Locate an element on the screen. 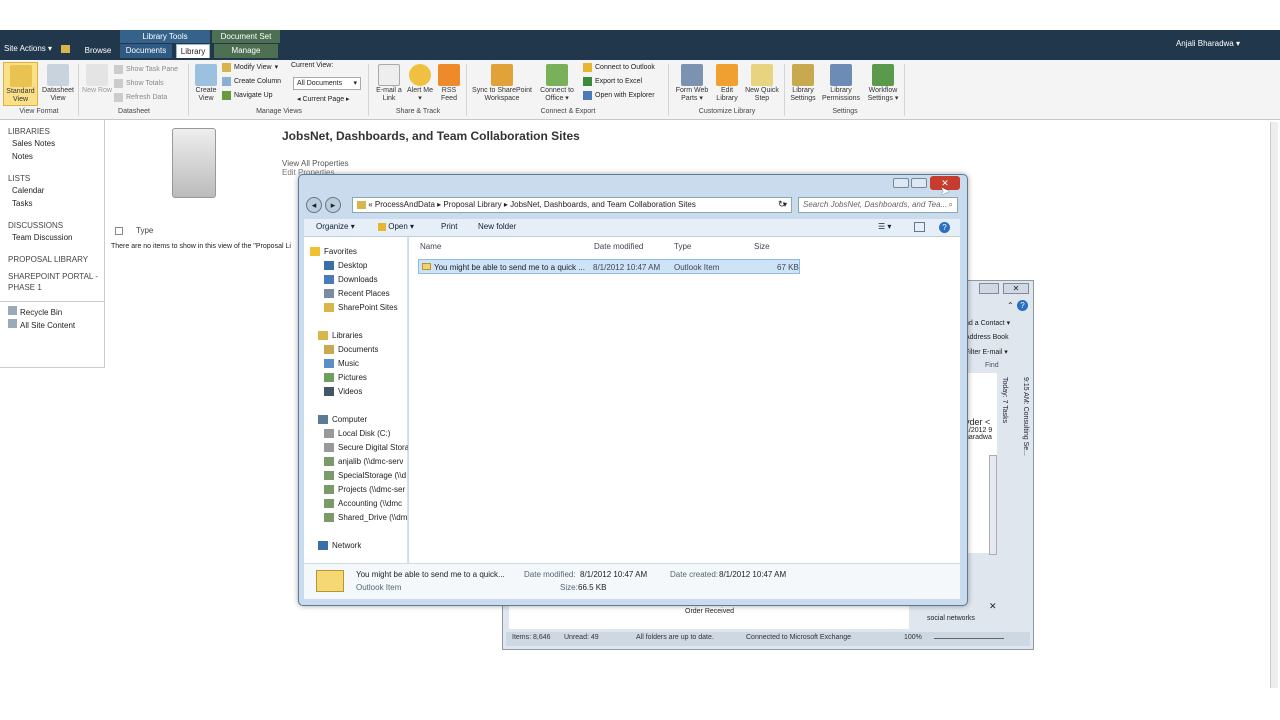  user-menu: Anjali Bharadwa ▾ is located at coordinates (1208, 43).